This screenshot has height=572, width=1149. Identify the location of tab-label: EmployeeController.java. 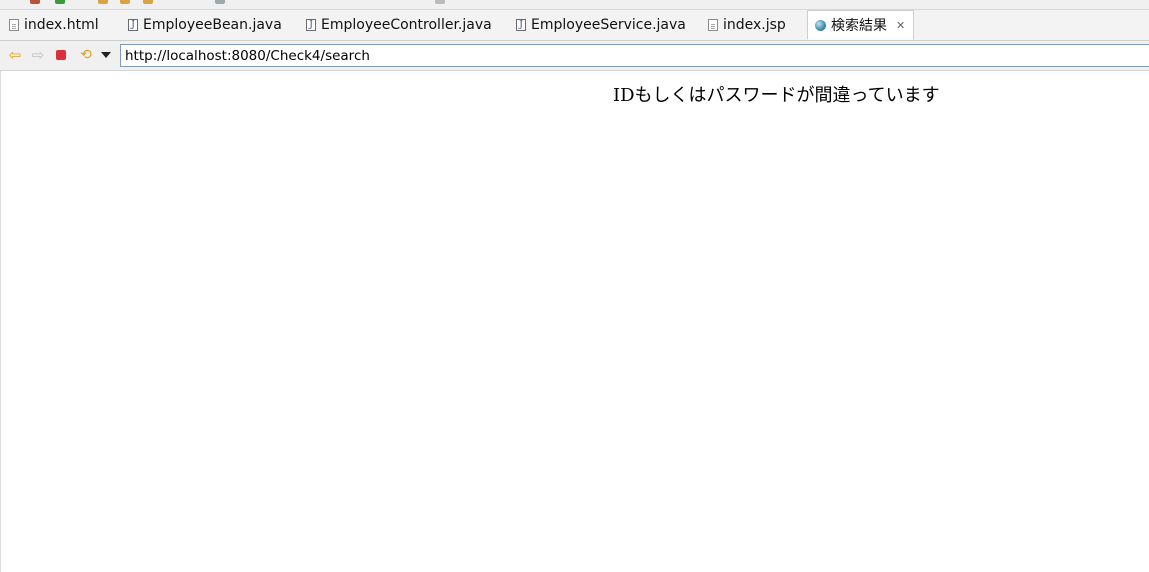
(406, 25).